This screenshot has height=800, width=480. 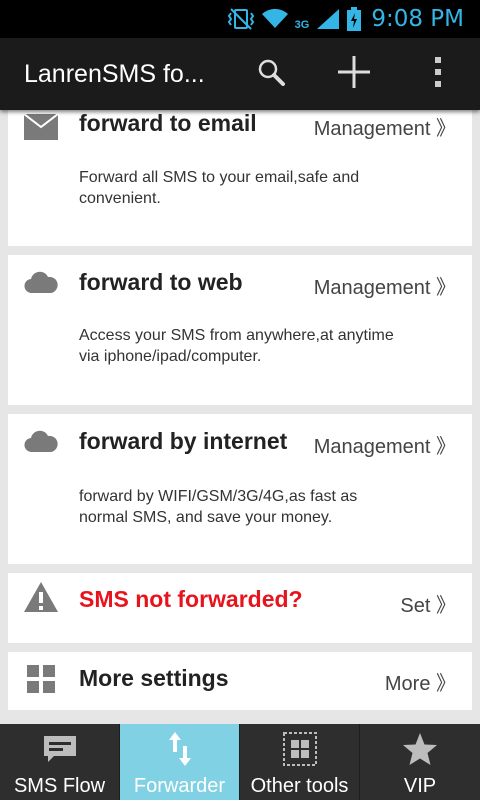 I want to click on signal-icon, so click(x=328, y=19).